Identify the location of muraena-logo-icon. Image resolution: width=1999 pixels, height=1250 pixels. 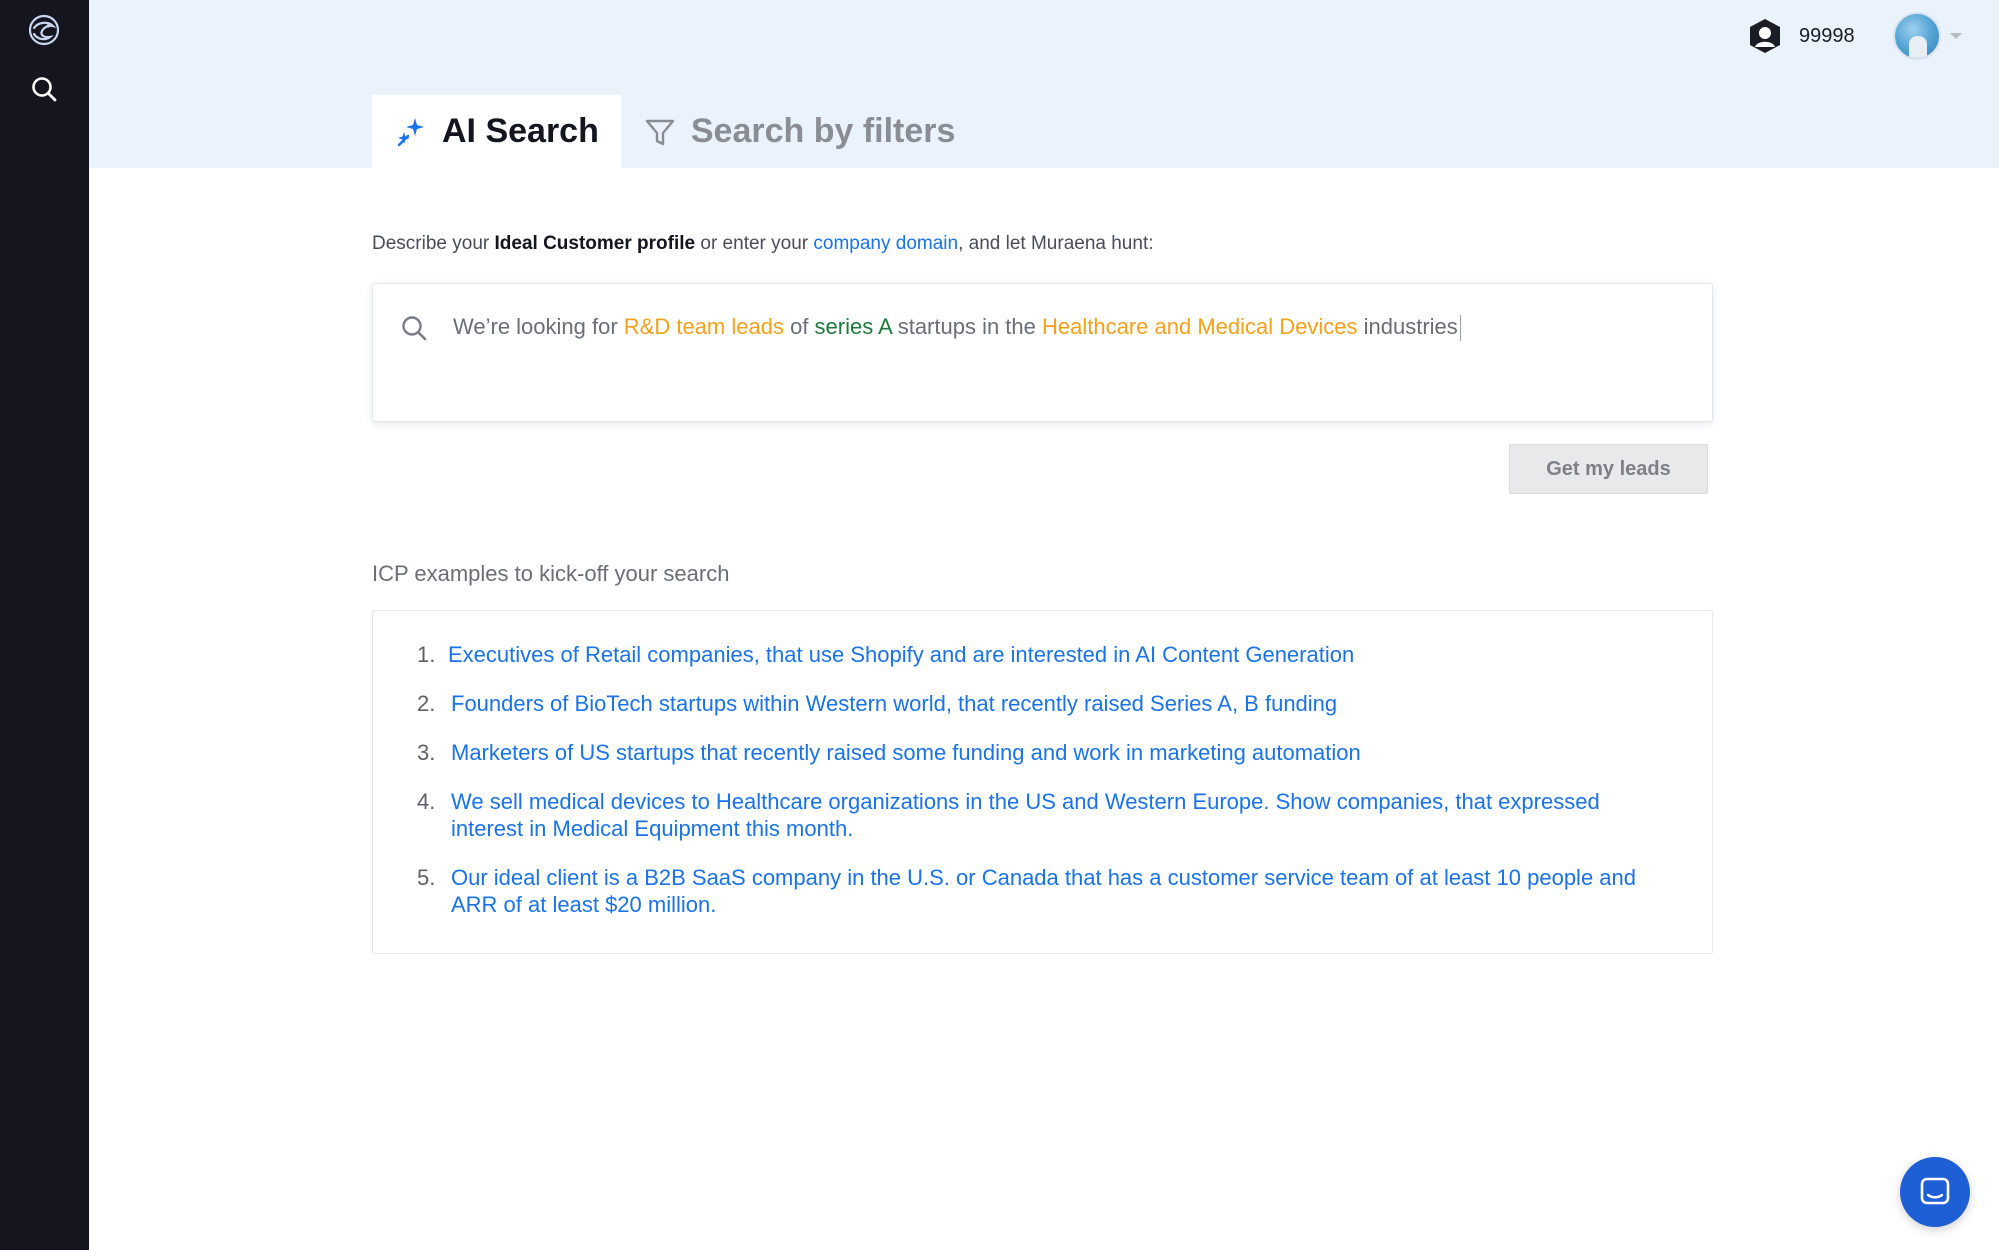
(44, 30).